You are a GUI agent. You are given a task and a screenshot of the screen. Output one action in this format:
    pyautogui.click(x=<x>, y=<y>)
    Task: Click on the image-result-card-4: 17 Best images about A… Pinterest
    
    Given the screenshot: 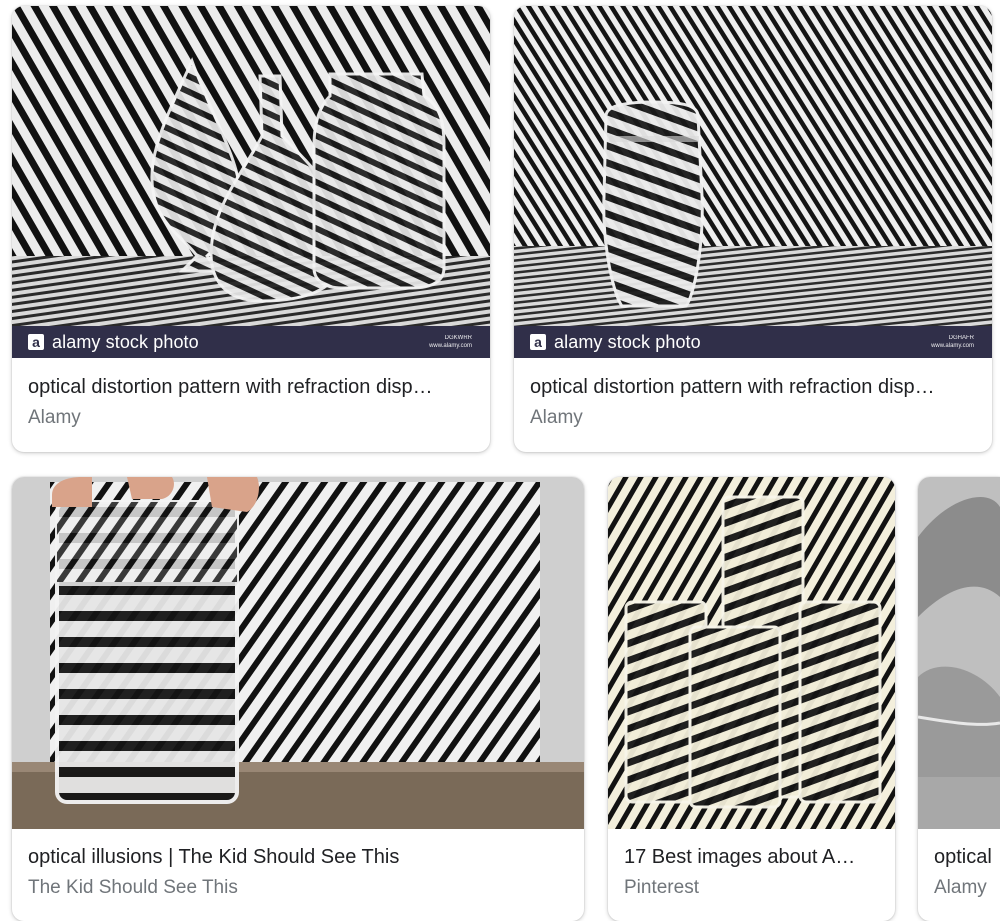 What is the action you would take?
    pyautogui.click(x=751, y=699)
    